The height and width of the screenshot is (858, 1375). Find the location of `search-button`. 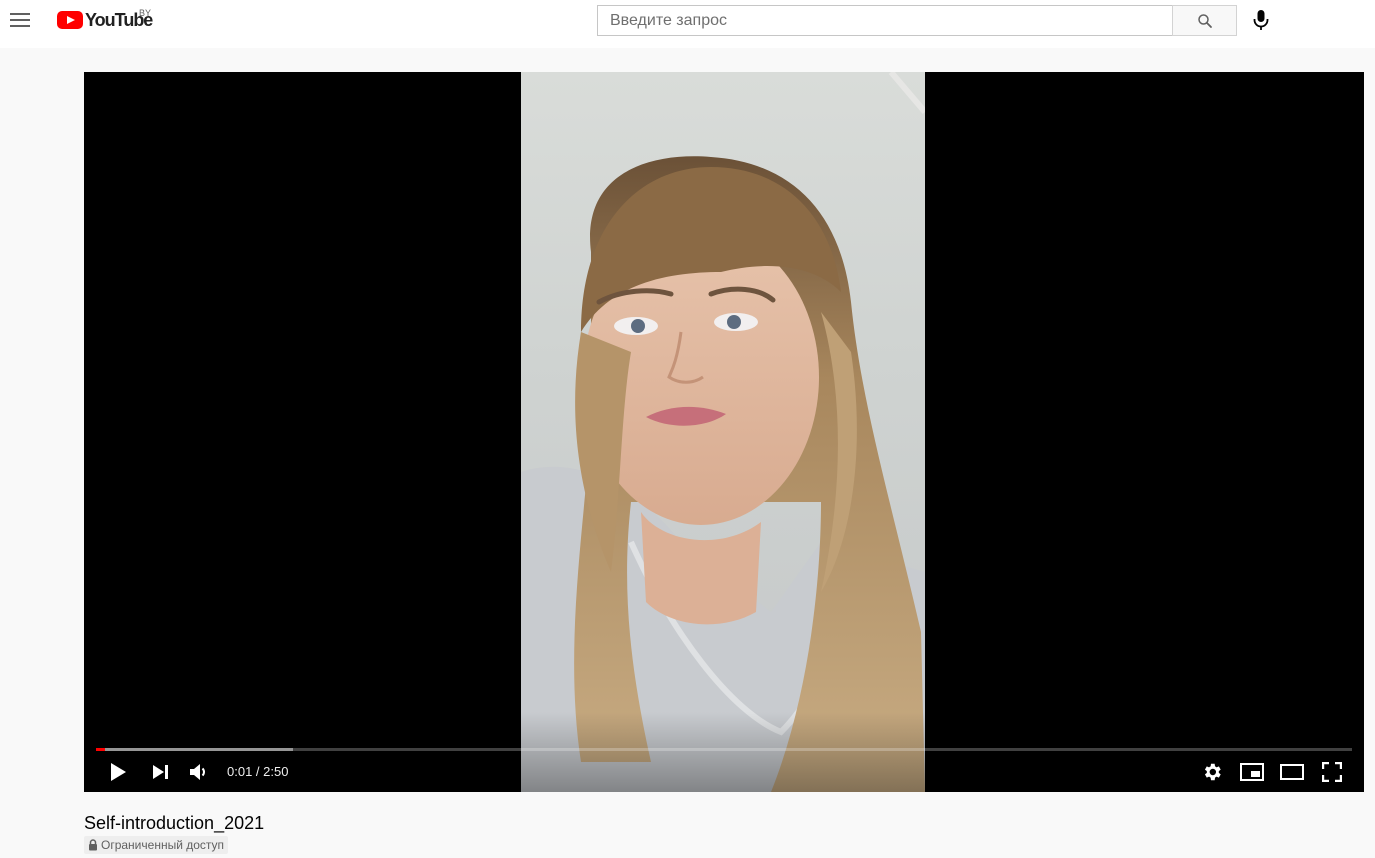

search-button is located at coordinates (1204, 20).